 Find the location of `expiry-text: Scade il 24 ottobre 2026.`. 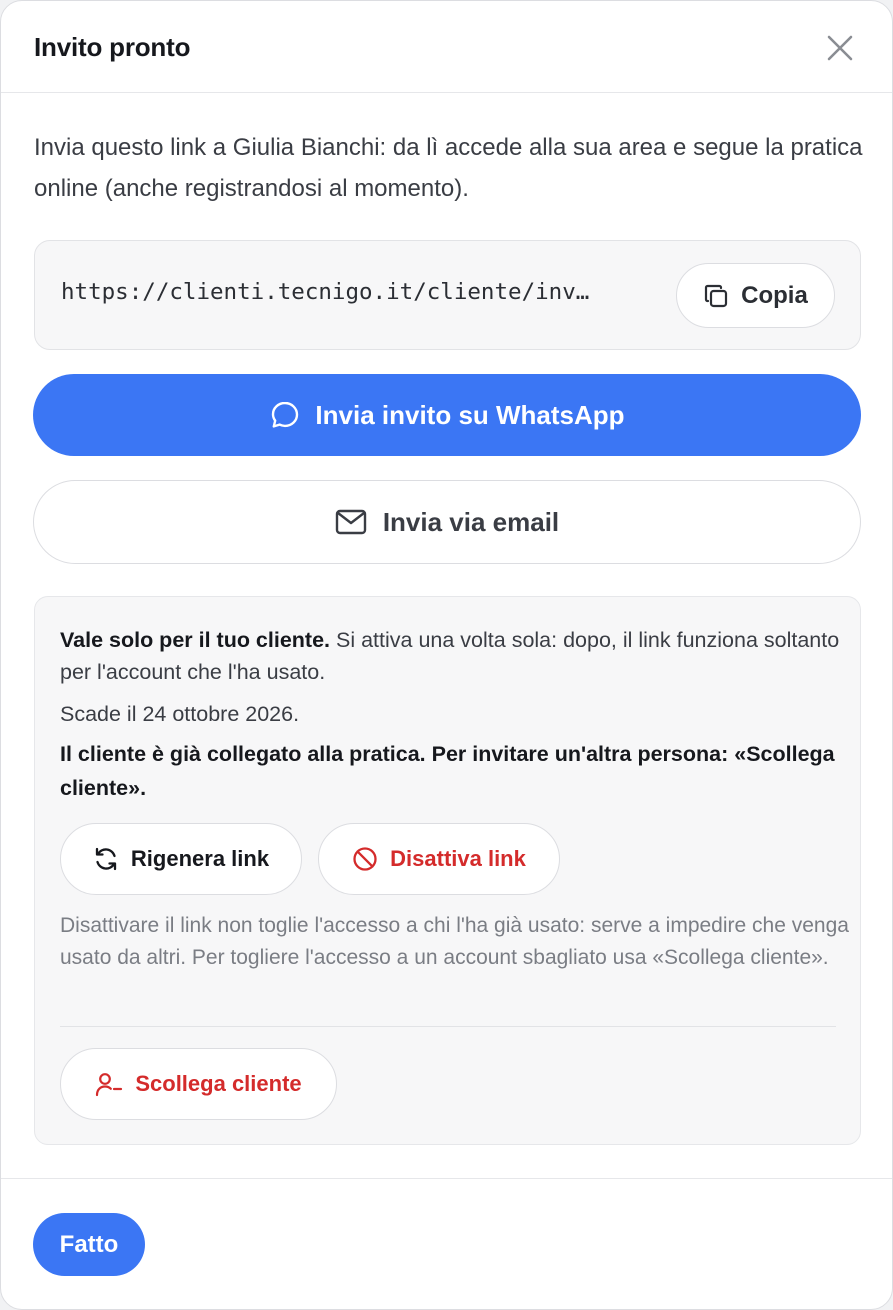

expiry-text: Scade il 24 ottobre 2026. is located at coordinates (180, 714).